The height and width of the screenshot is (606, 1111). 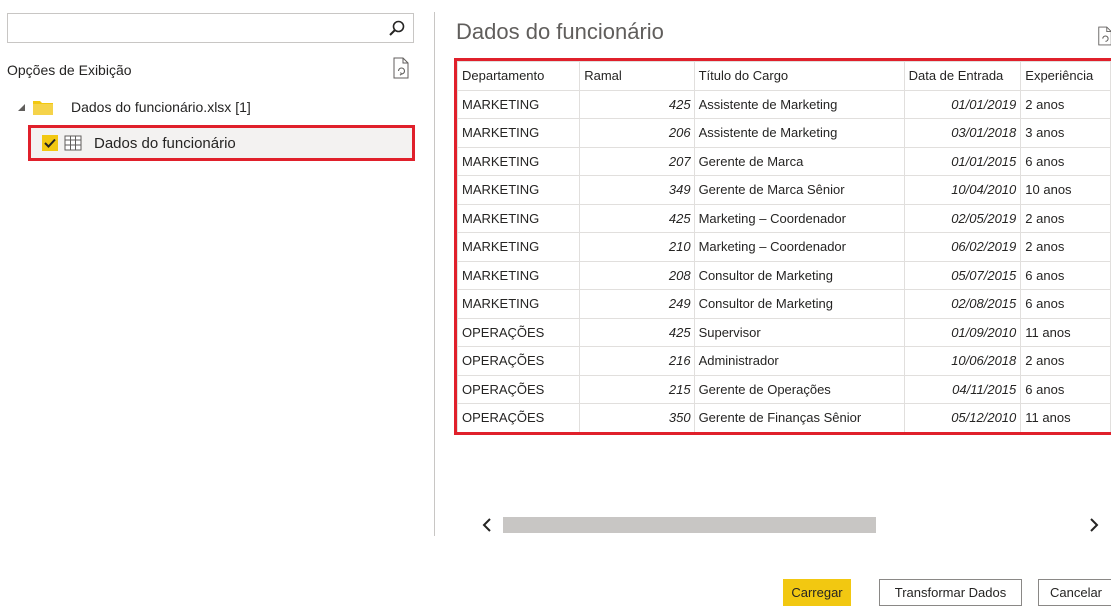 I want to click on table-cell: Gerente de Marca Sênior, so click(x=799, y=190).